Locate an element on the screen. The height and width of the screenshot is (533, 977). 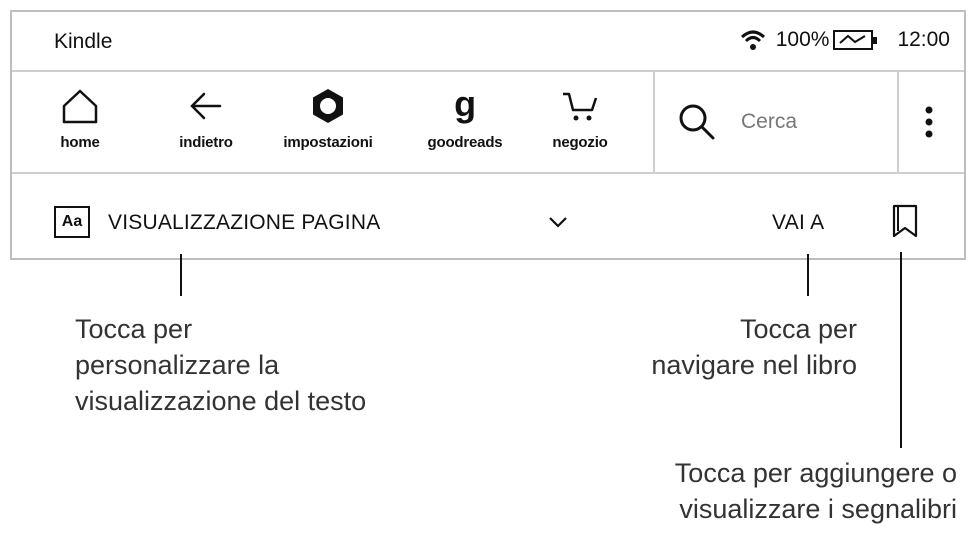
aa-icon: Aa is located at coordinates (72, 221).